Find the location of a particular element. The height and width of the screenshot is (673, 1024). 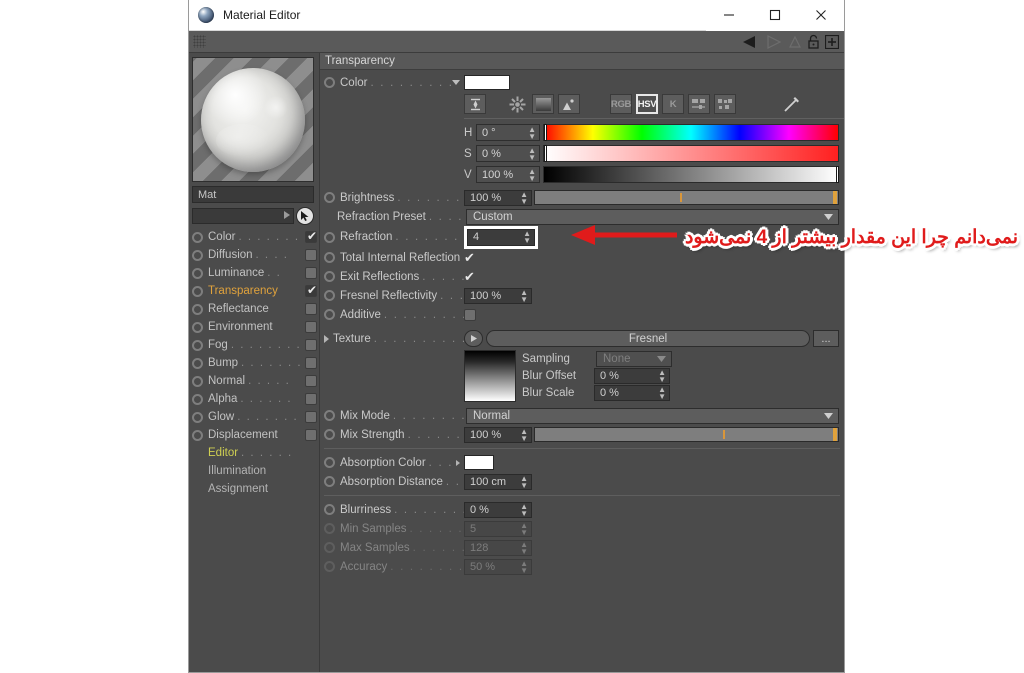

mix-strength-slider is located at coordinates (686, 434).